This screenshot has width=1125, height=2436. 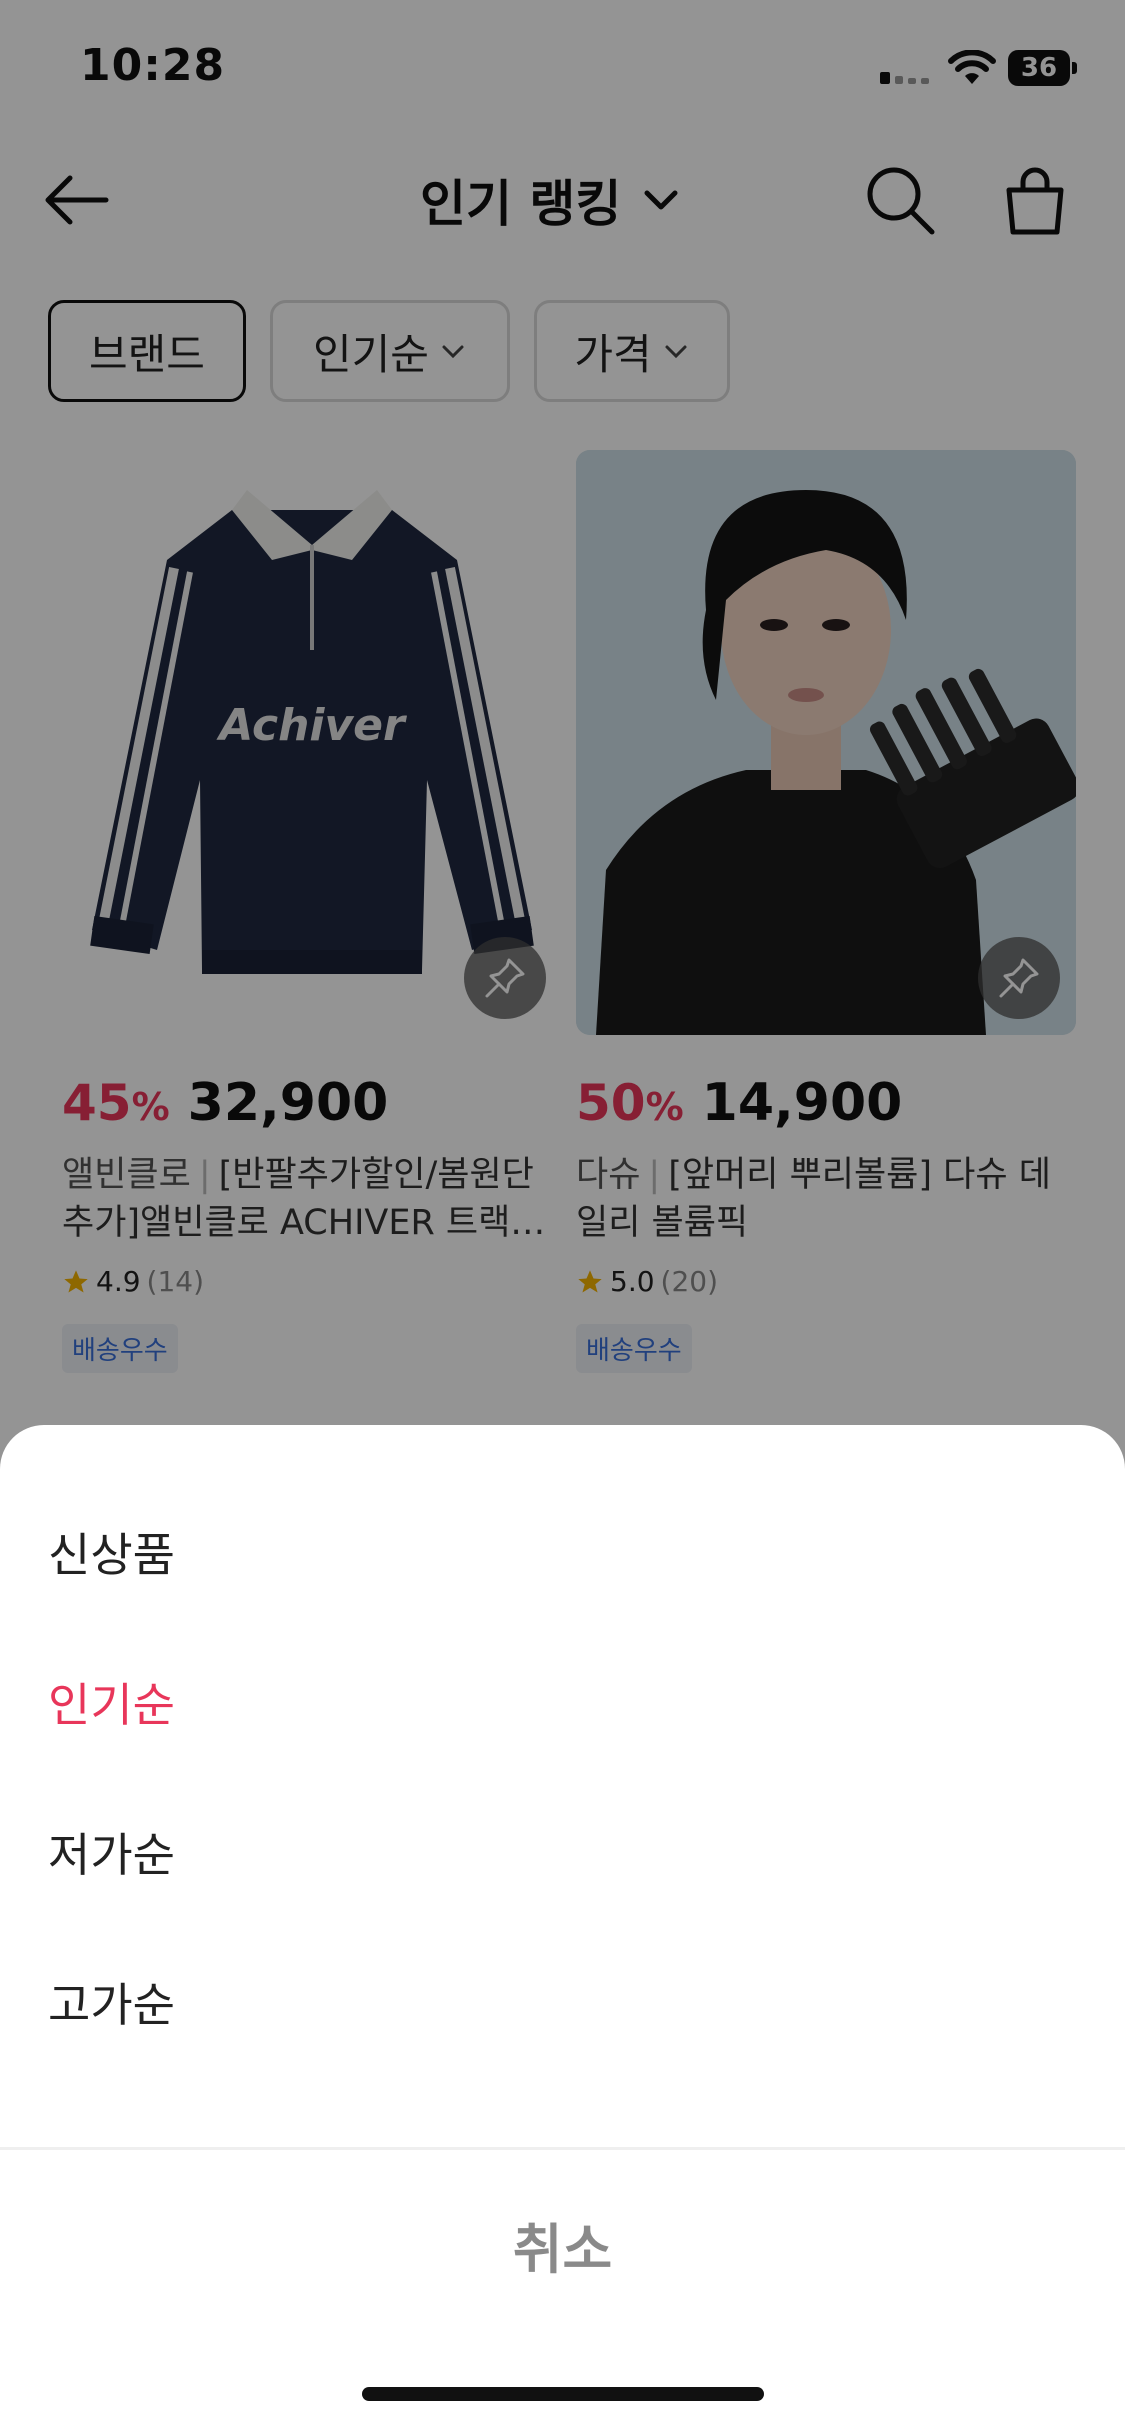 I want to click on sort-option-popular: 인기순, so click(x=563, y=1705).